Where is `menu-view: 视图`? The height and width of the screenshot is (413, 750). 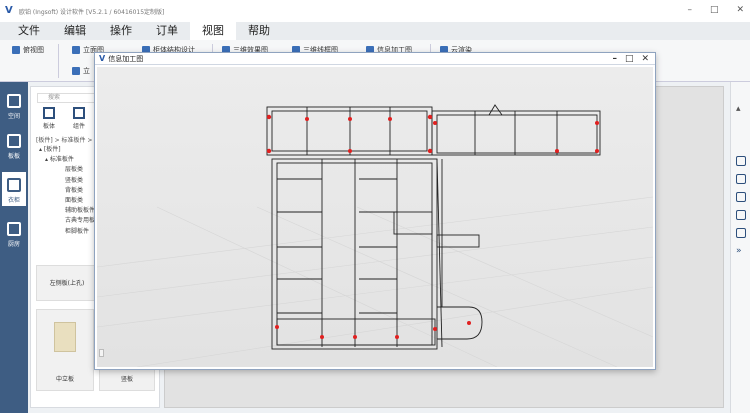 menu-view: 视图 is located at coordinates (213, 31).